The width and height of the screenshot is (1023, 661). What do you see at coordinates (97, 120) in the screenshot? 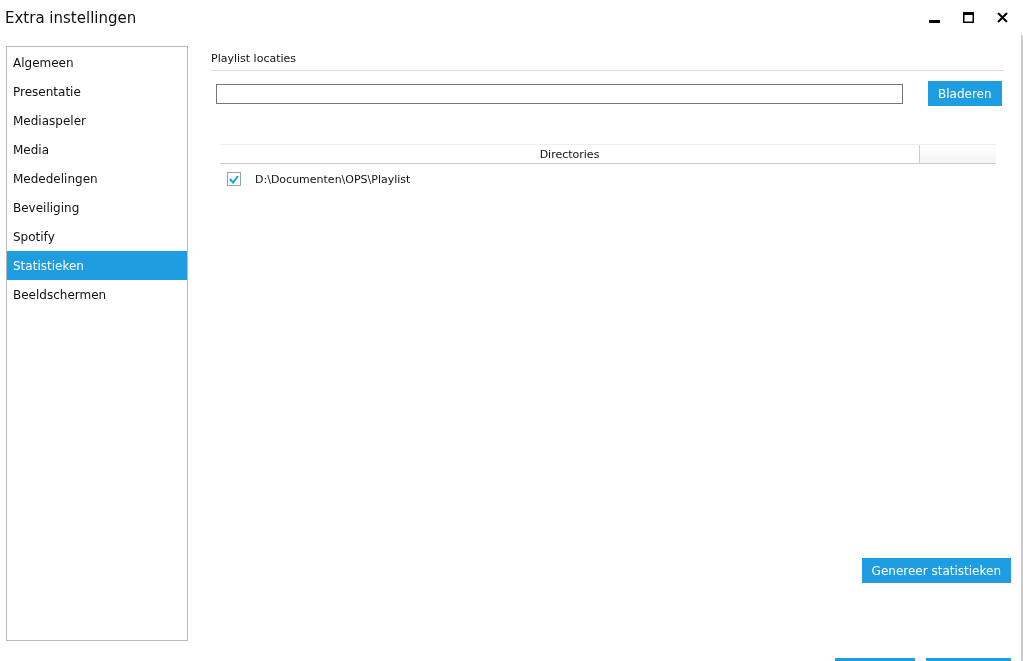
I see `sidebar-item: Mediaspeler` at bounding box center [97, 120].